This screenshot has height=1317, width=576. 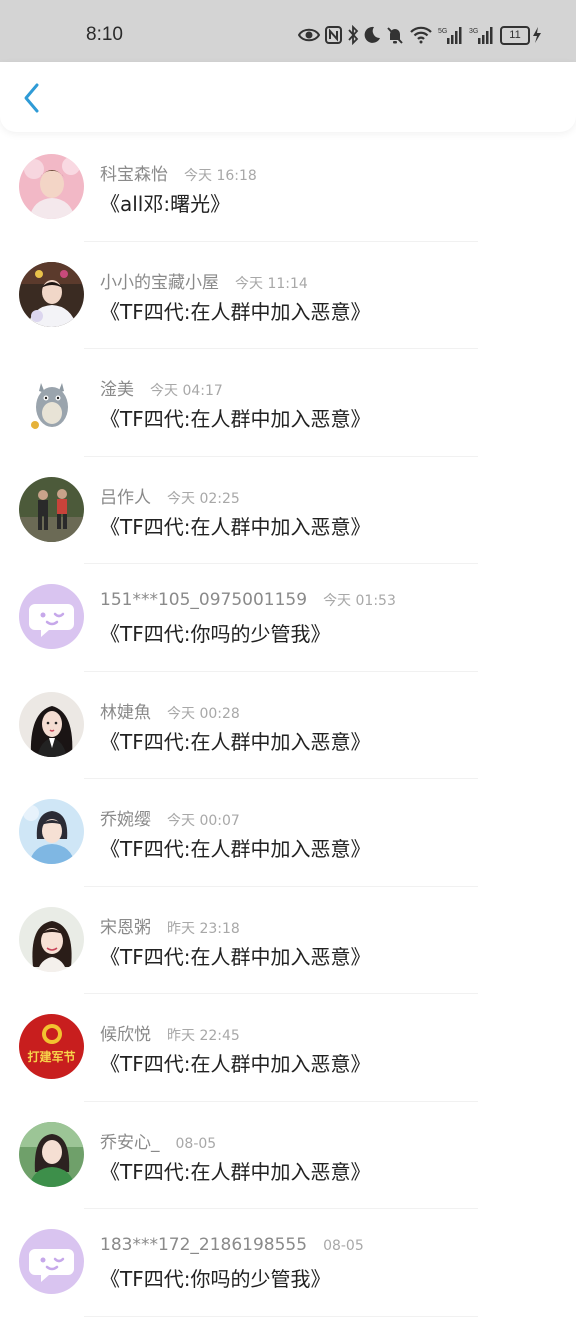 What do you see at coordinates (395, 35) in the screenshot?
I see `mute-bell-icon` at bounding box center [395, 35].